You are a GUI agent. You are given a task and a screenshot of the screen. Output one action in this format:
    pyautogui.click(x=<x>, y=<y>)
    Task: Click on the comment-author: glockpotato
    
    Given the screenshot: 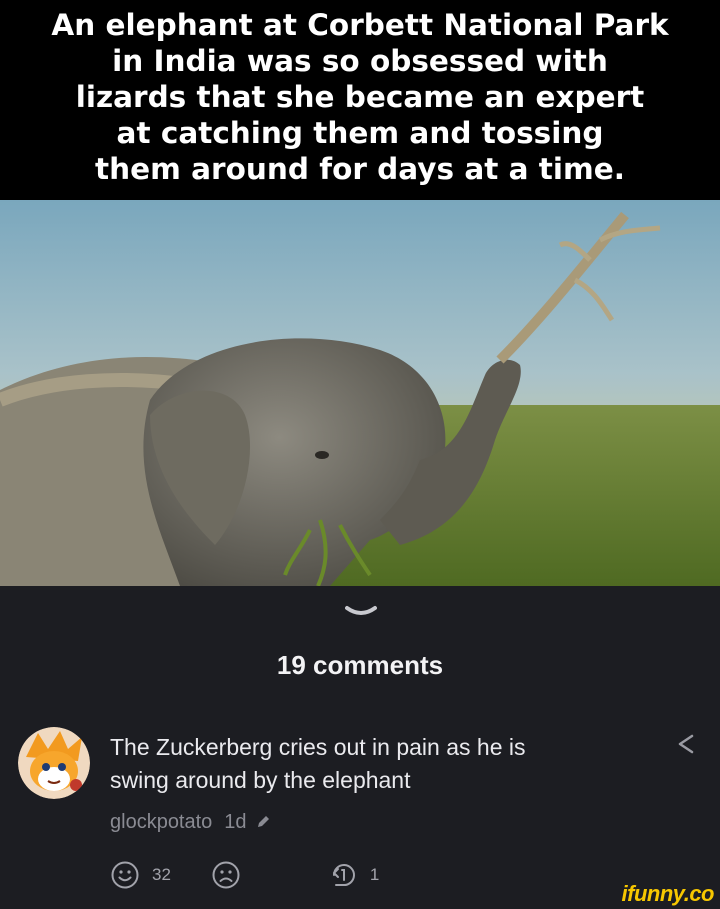 What is the action you would take?
    pyautogui.click(x=161, y=822)
    